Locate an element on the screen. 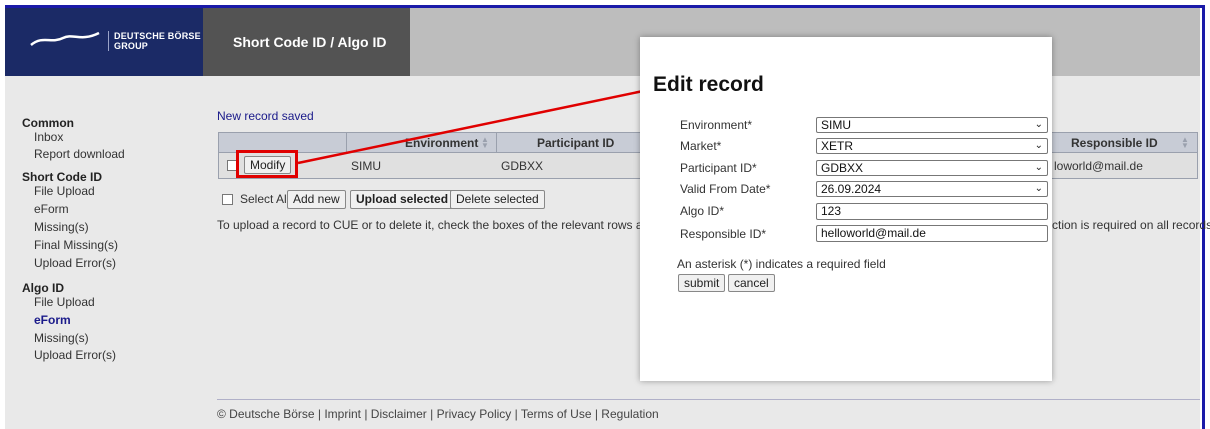  instruction-text-tail: ction is required on all records. is located at coordinates (1131, 225).